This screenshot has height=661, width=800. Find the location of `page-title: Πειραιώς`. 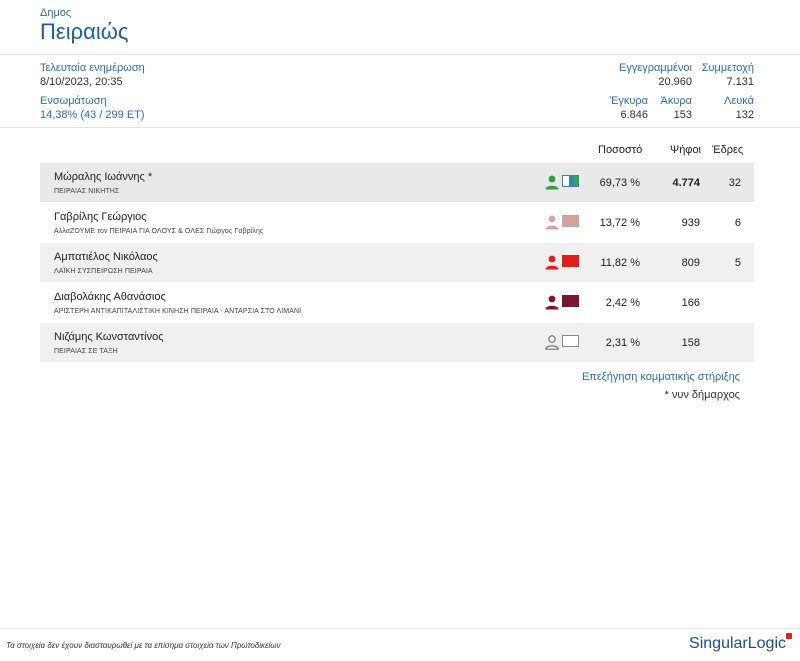

page-title: Πειραιώς is located at coordinates (84, 31).